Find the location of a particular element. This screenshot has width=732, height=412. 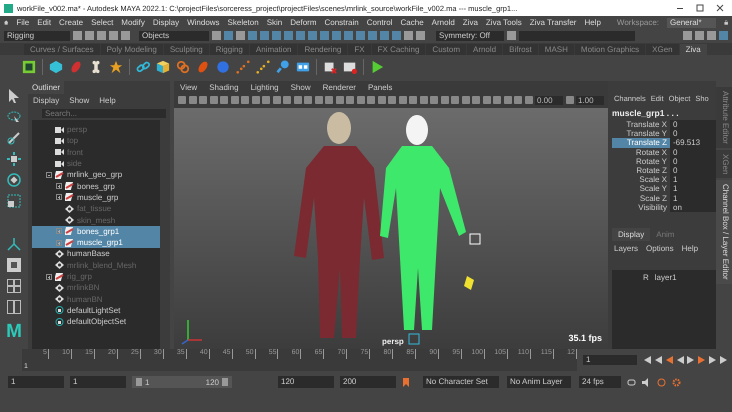

playback-range-bar: 1 120 is located at coordinates (182, 382).